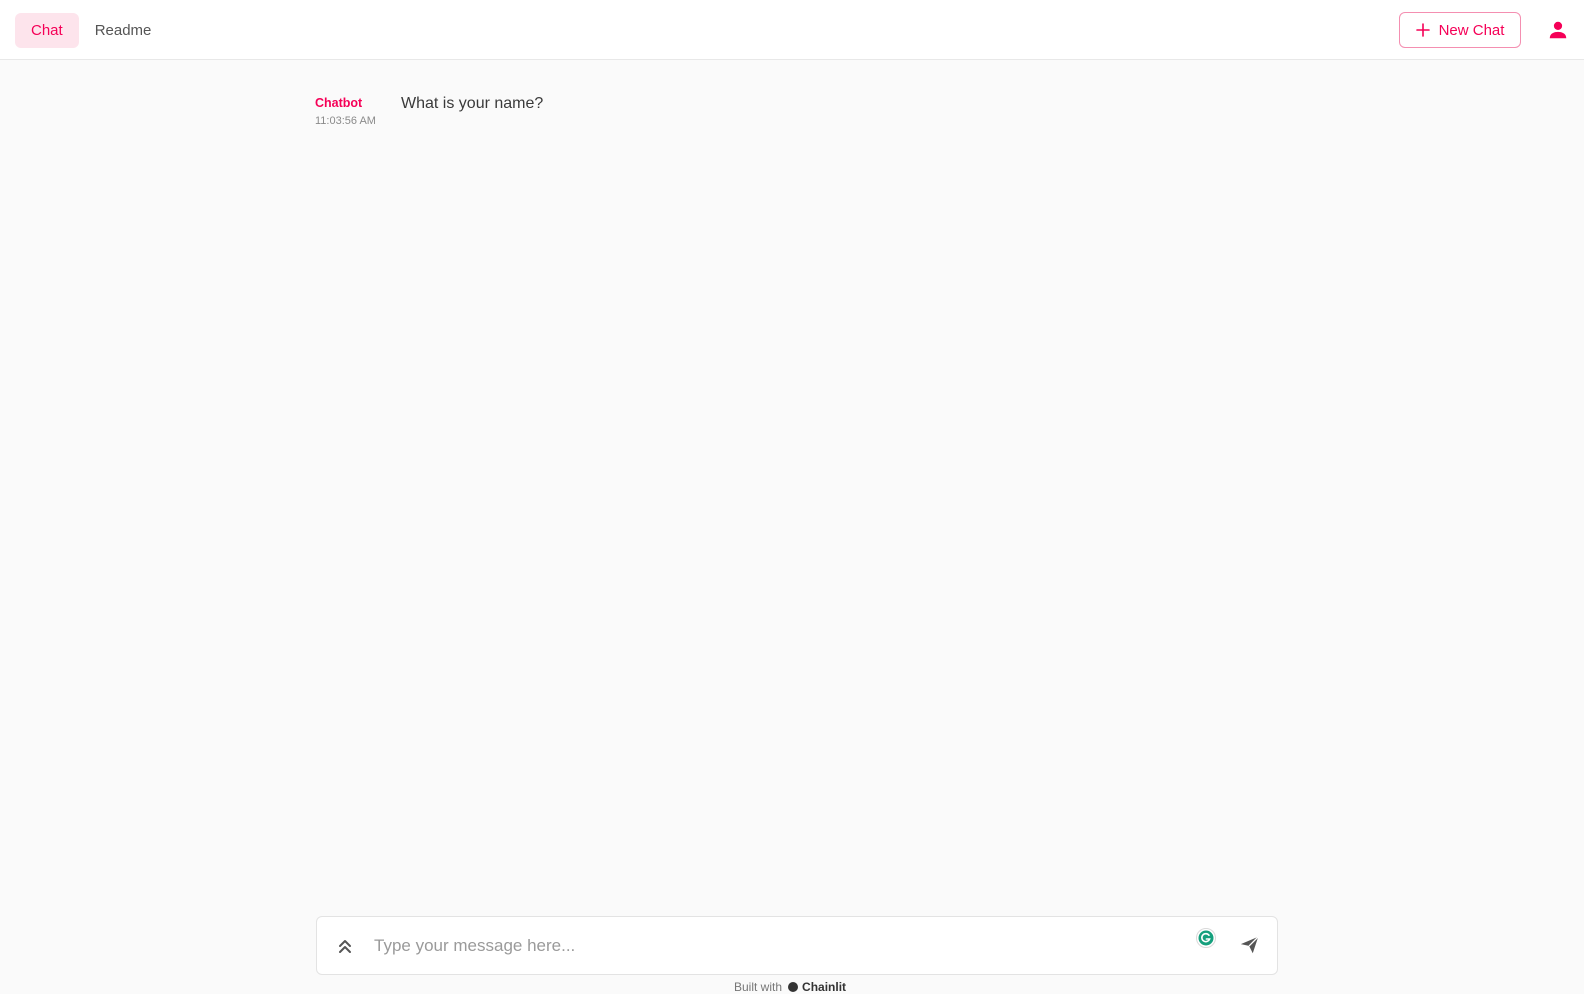  I want to click on built-with-label: Built with, so click(758, 987).